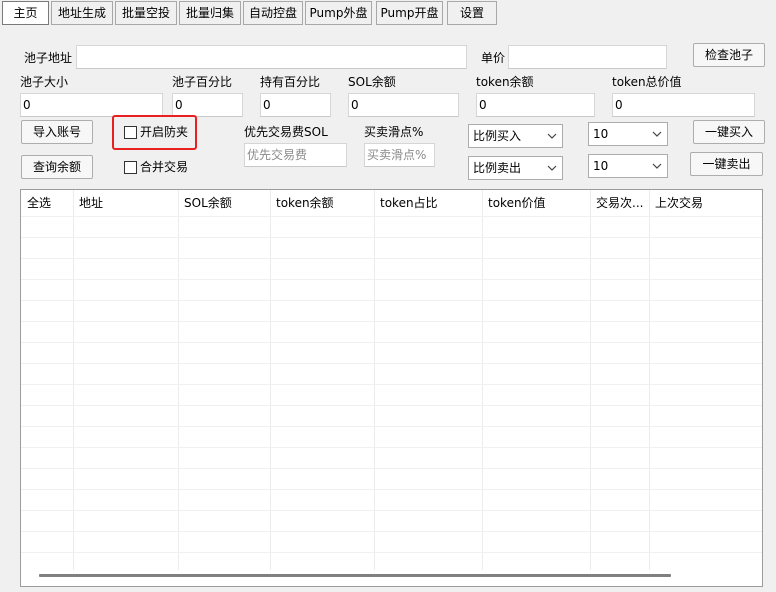 This screenshot has height=592, width=776. What do you see at coordinates (601, 134) in the screenshot?
I see `buy-amount-value: 10` at bounding box center [601, 134].